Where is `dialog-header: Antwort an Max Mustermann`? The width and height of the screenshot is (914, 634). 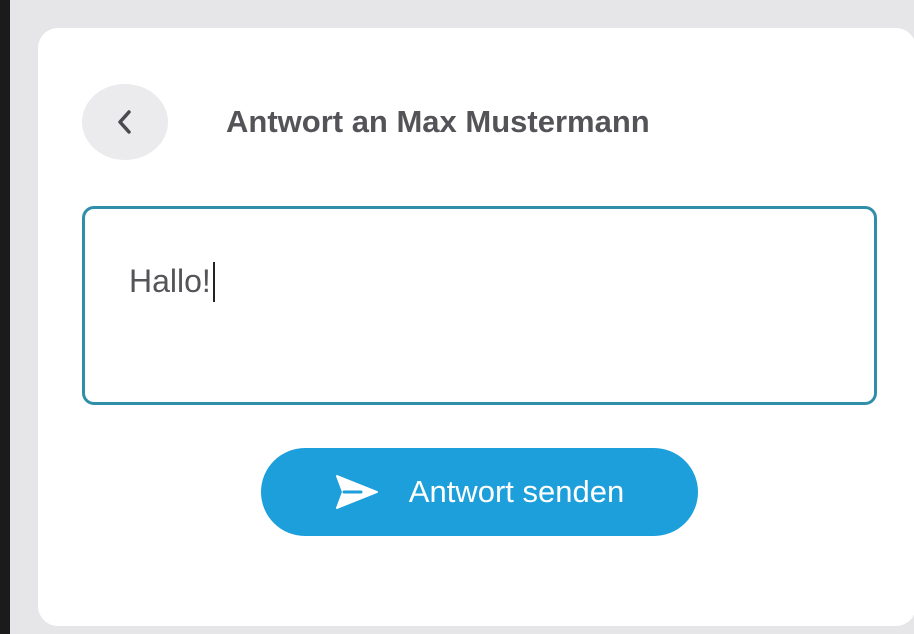
dialog-header: Antwort an Max Mustermann is located at coordinates (482, 122).